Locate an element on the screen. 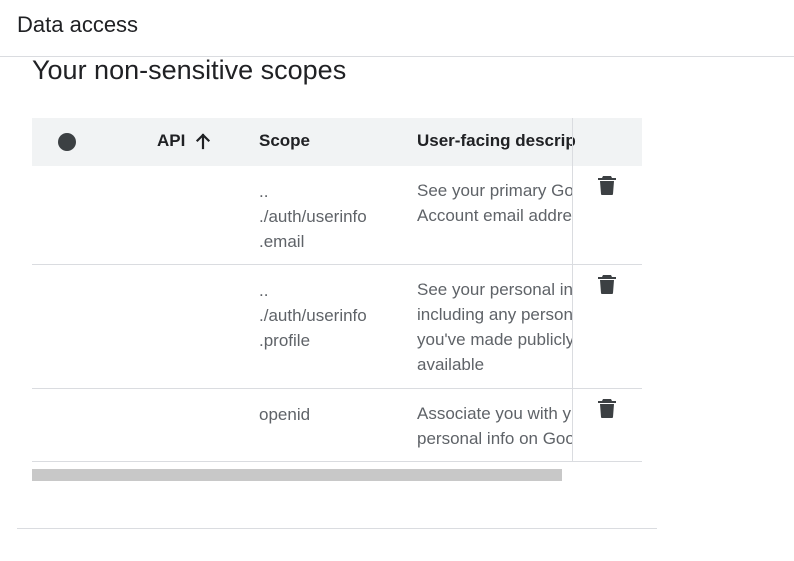 This screenshot has width=794, height=561. description-text: you've made publicly is located at coordinates (494, 339).